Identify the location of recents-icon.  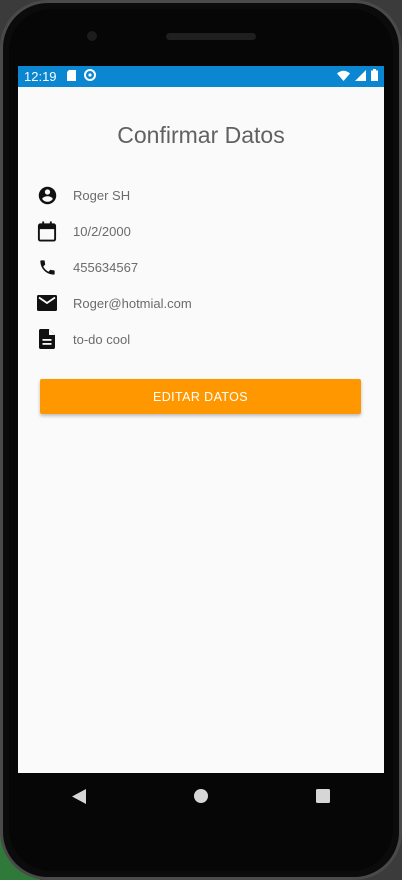
(323, 796).